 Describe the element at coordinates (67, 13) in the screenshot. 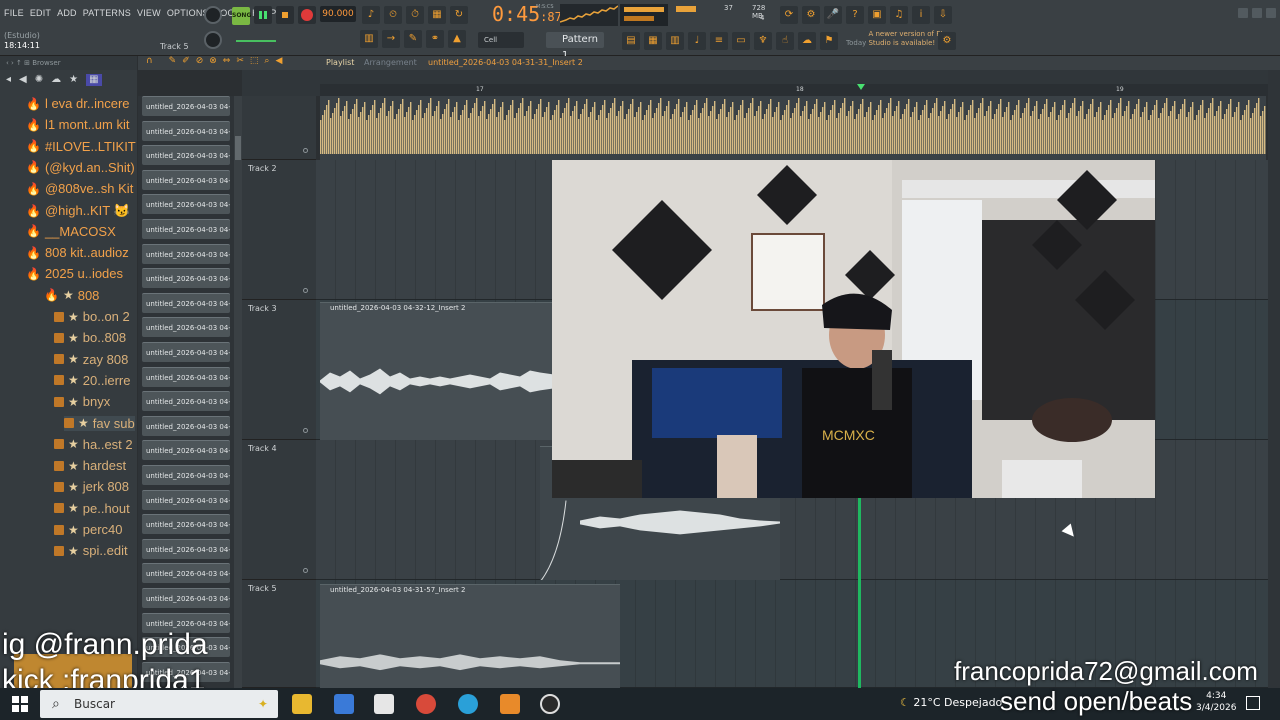

I see `menu-add: ADD` at that location.